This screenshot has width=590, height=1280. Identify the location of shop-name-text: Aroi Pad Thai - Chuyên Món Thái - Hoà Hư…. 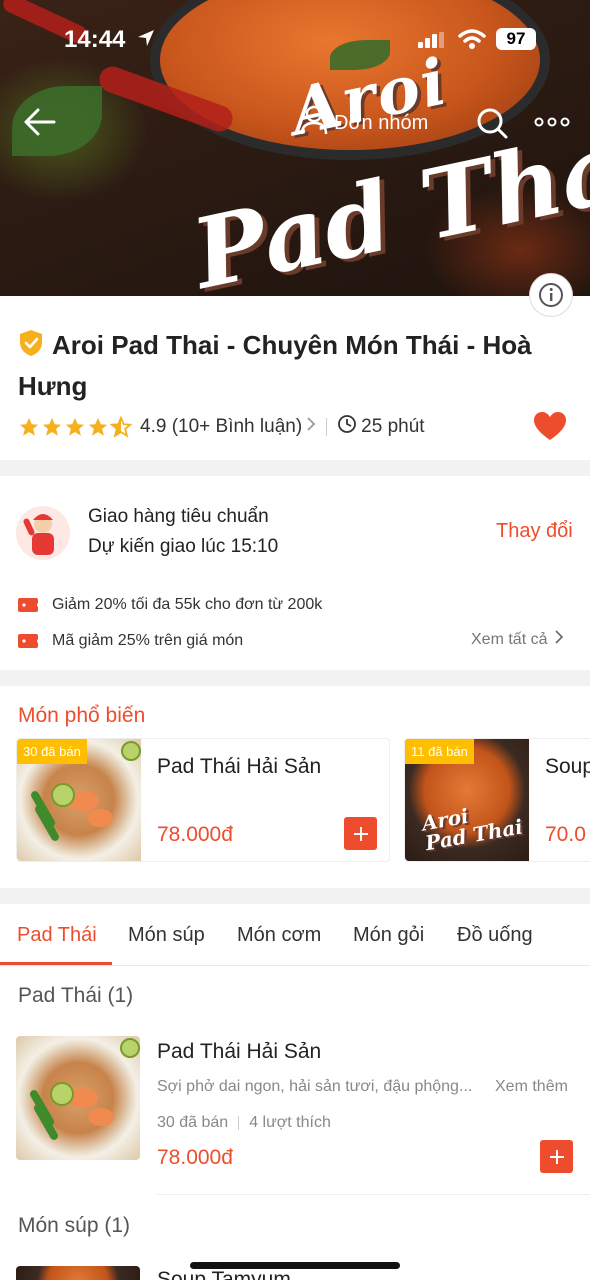
(275, 365).